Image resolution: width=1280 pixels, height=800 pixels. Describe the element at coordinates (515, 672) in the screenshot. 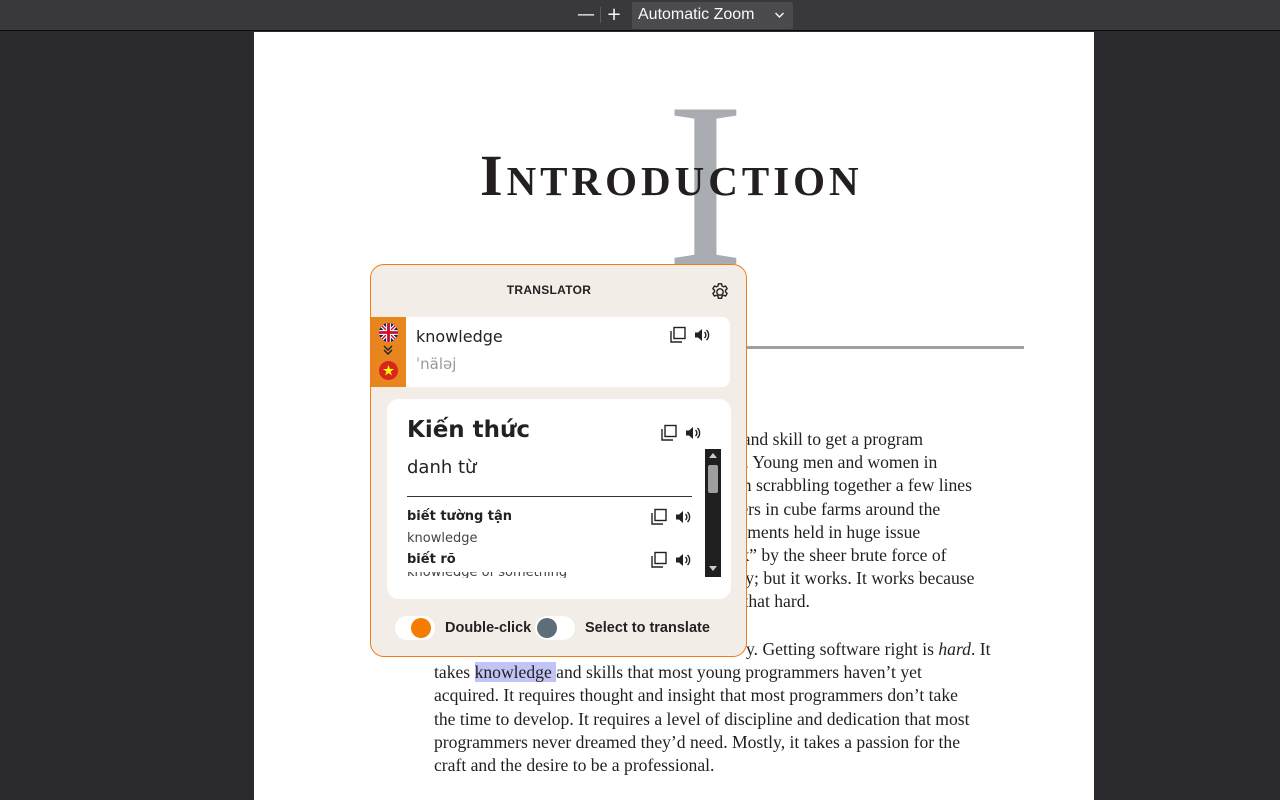

I see `selected-word: knowledge` at that location.